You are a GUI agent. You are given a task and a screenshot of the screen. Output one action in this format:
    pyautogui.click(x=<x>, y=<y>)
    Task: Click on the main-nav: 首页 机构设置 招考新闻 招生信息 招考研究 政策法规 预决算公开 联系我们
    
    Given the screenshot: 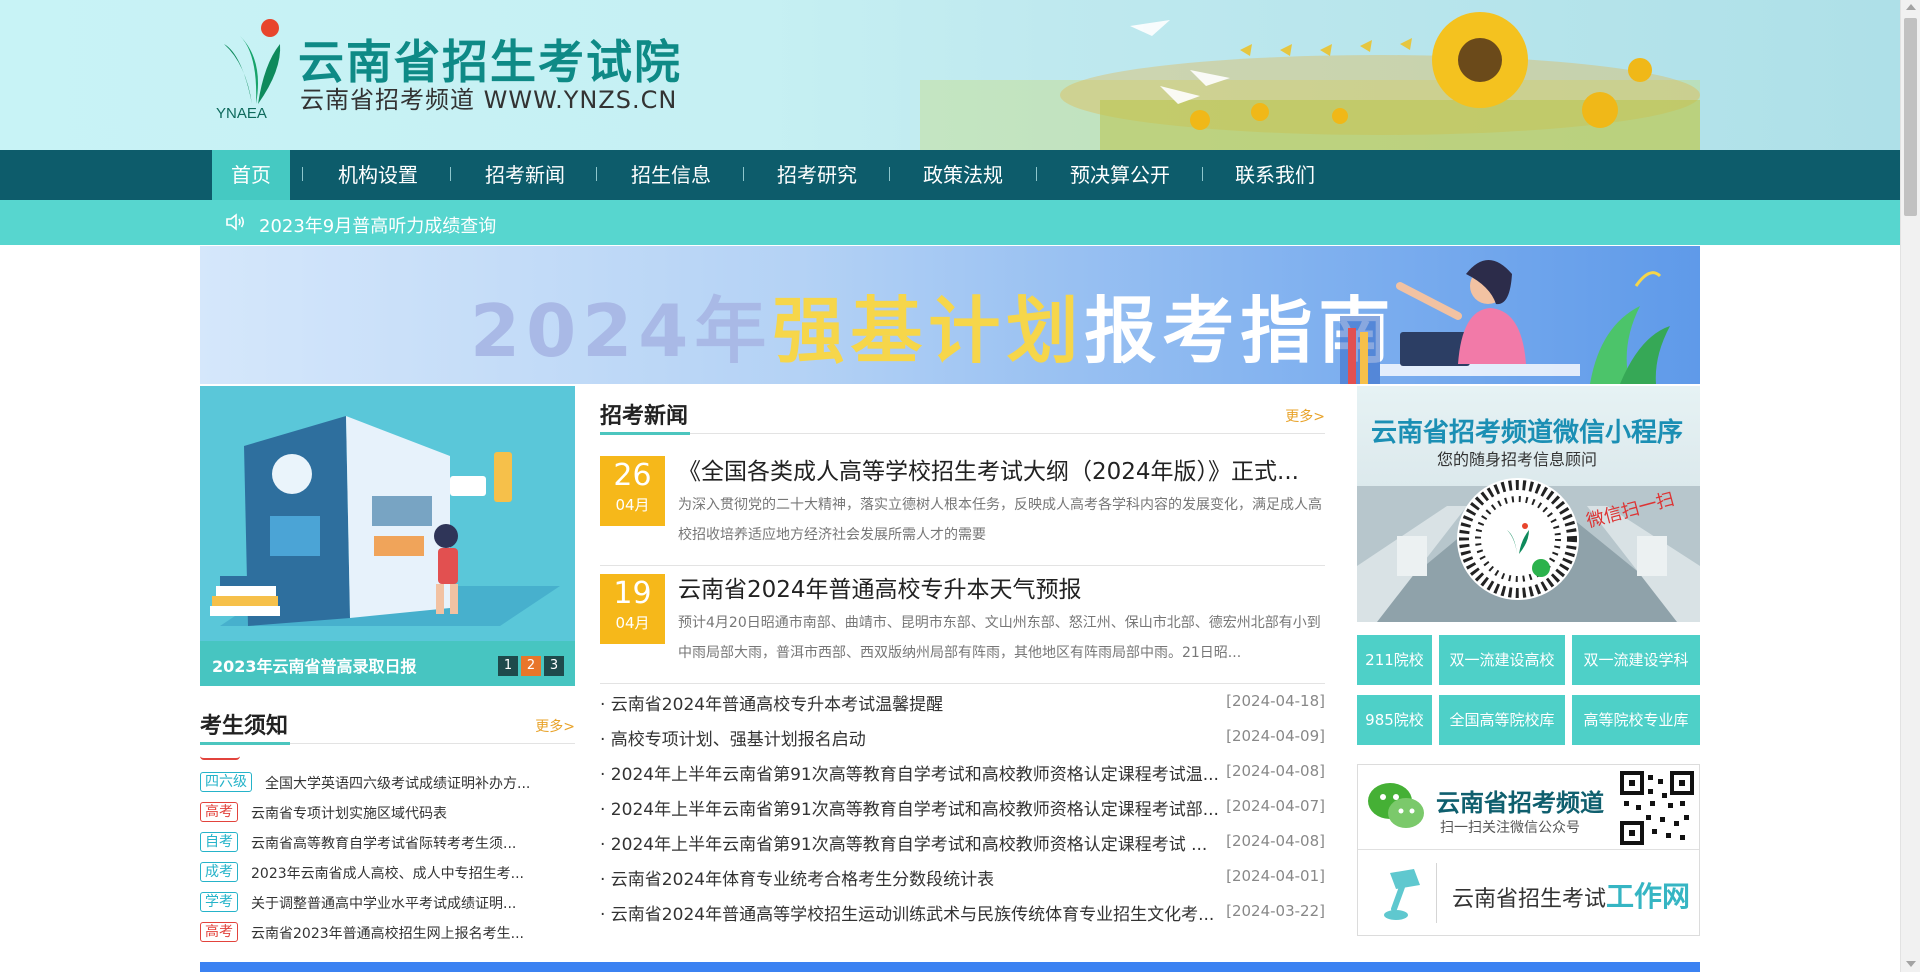 What is the action you would take?
    pyautogui.click(x=950, y=175)
    